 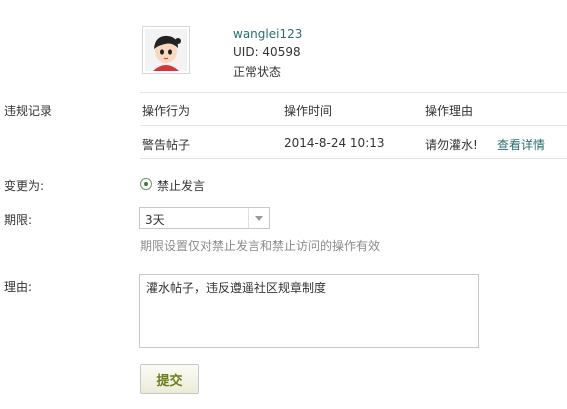 What do you see at coordinates (18, 287) in the screenshot?
I see `reason-label: 理由:` at bounding box center [18, 287].